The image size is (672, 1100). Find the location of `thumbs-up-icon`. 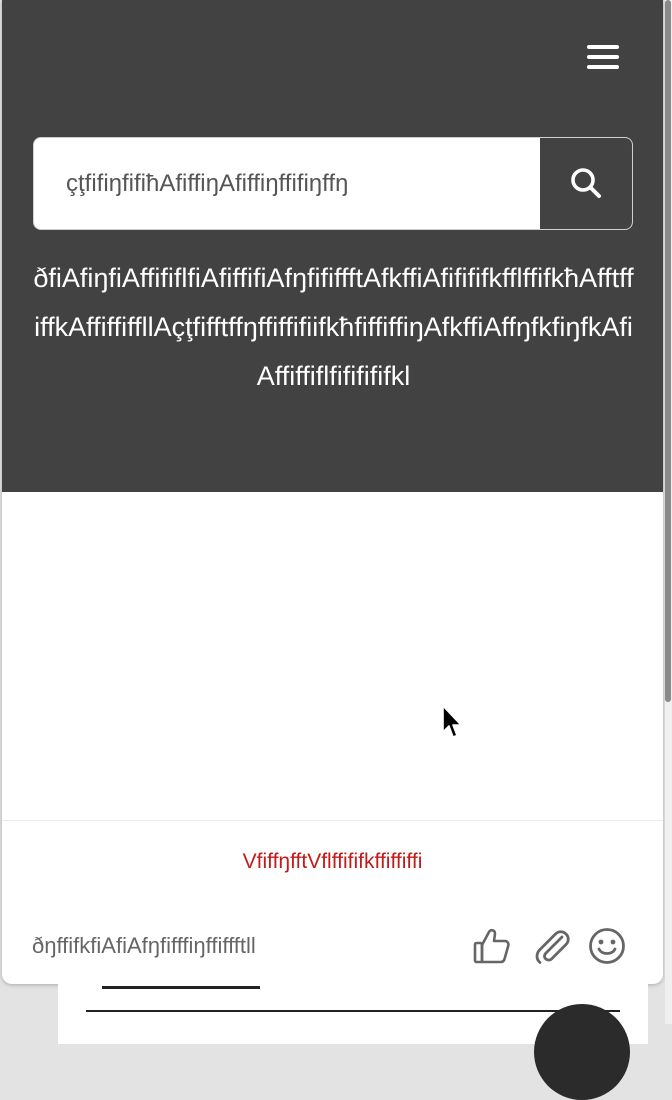

thumbs-up-icon is located at coordinates (491, 946).